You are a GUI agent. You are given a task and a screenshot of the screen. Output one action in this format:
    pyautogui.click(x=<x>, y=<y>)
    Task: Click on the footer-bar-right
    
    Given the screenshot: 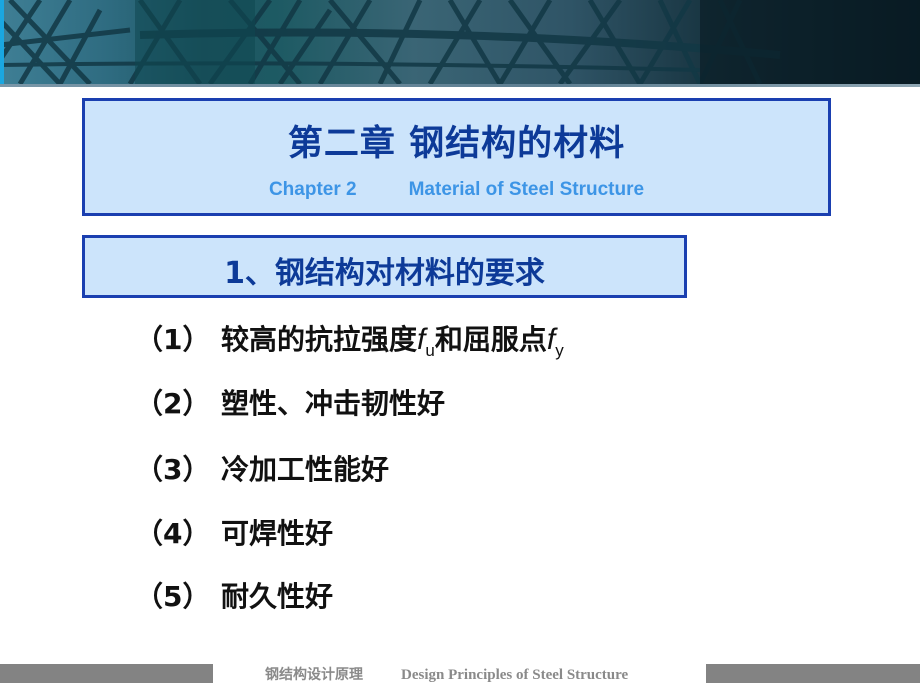 What is the action you would take?
    pyautogui.click(x=813, y=673)
    